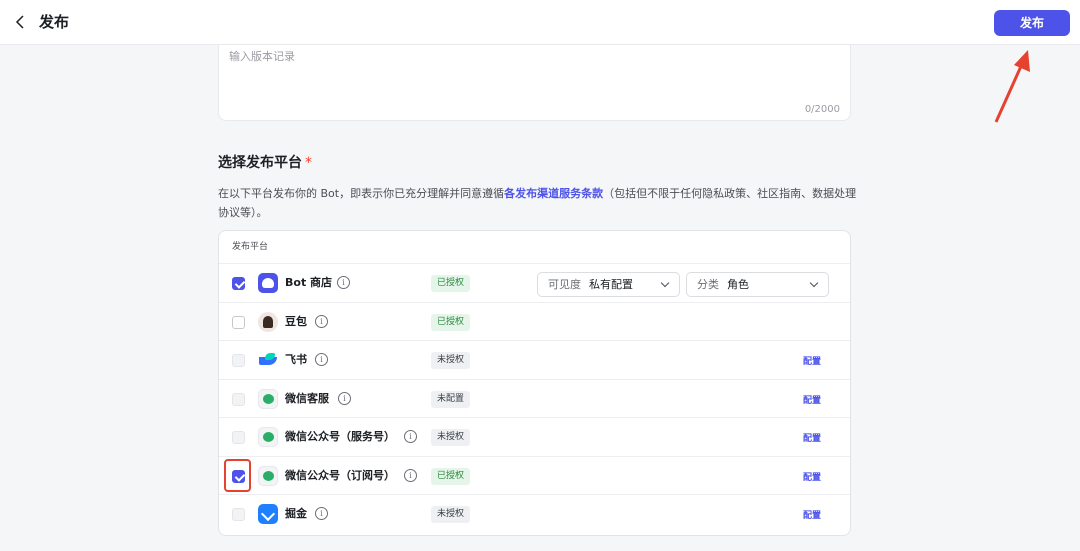 The height and width of the screenshot is (551, 1080). What do you see at coordinates (611, 284) in the screenshot?
I see `visibility-value: 私有配置` at bounding box center [611, 284].